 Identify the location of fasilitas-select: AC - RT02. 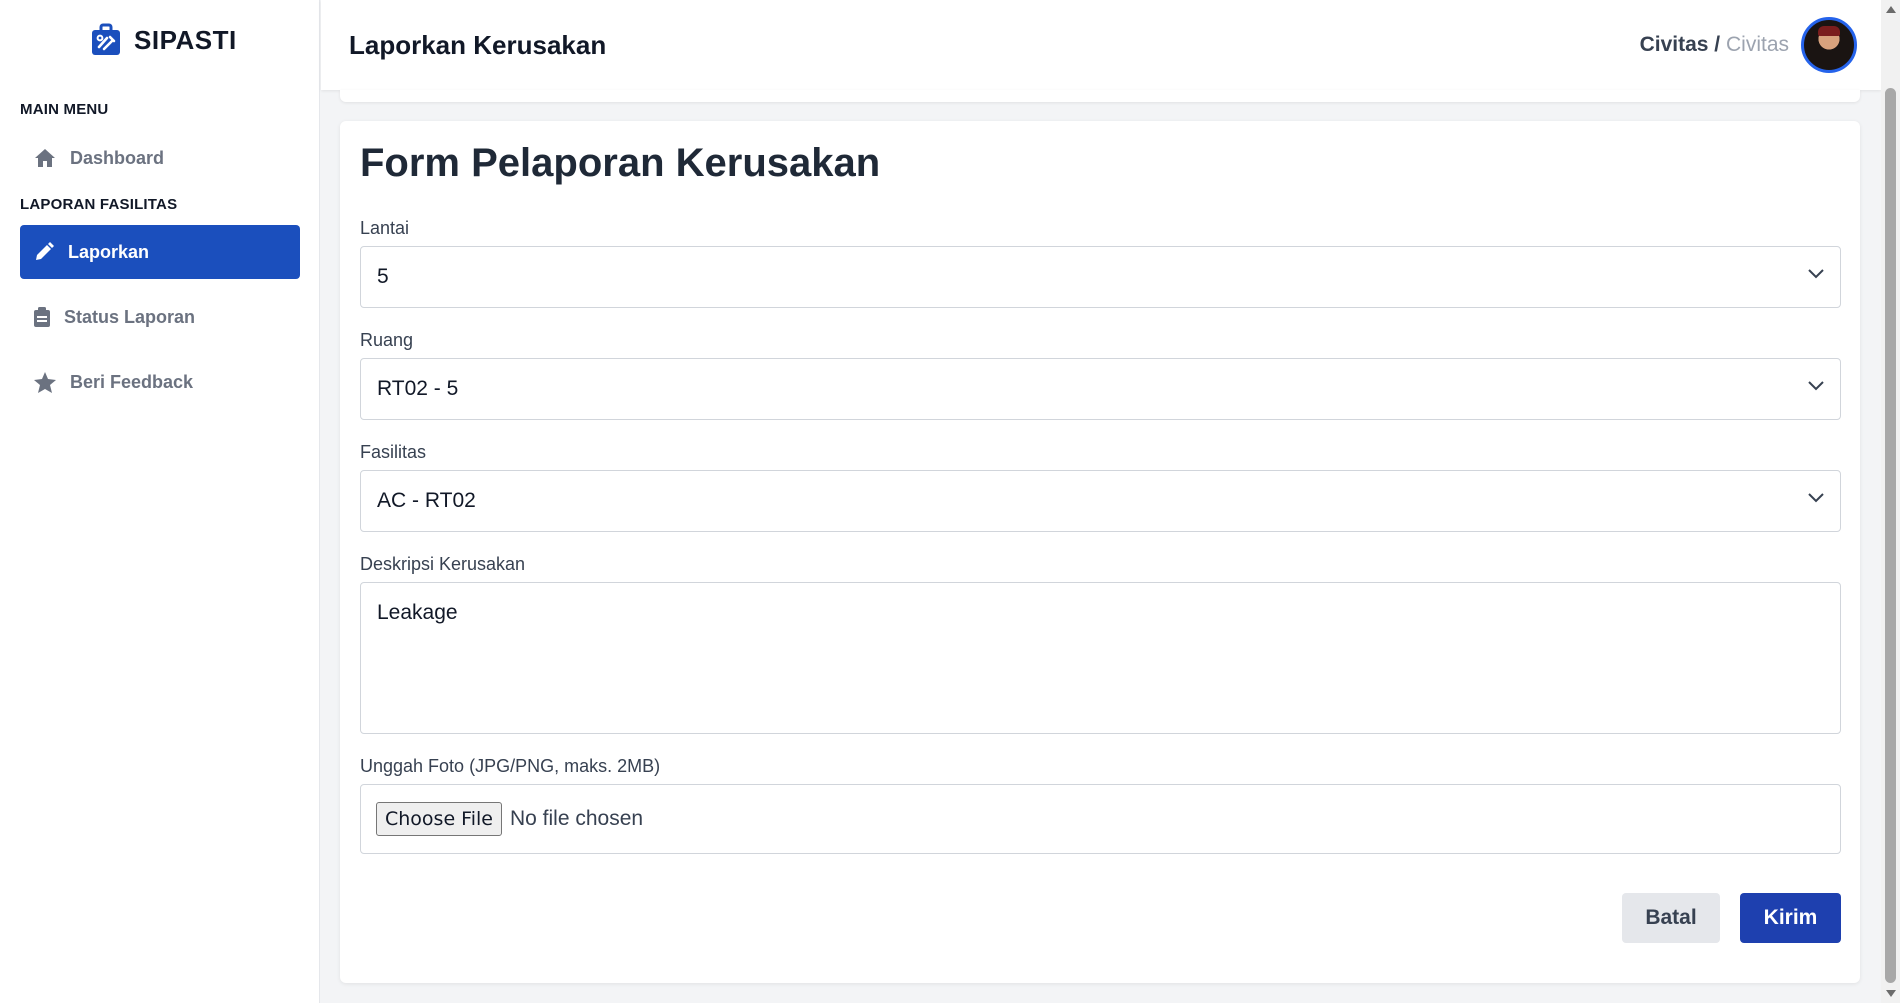
(1100, 501).